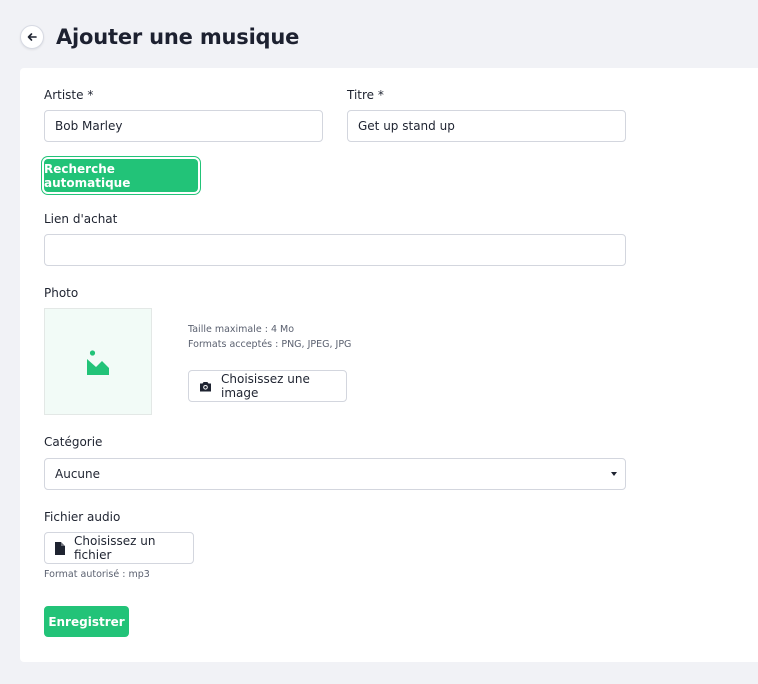 The width and height of the screenshot is (758, 684). What do you see at coordinates (86, 621) in the screenshot?
I see `save-button: Enregistrer` at bounding box center [86, 621].